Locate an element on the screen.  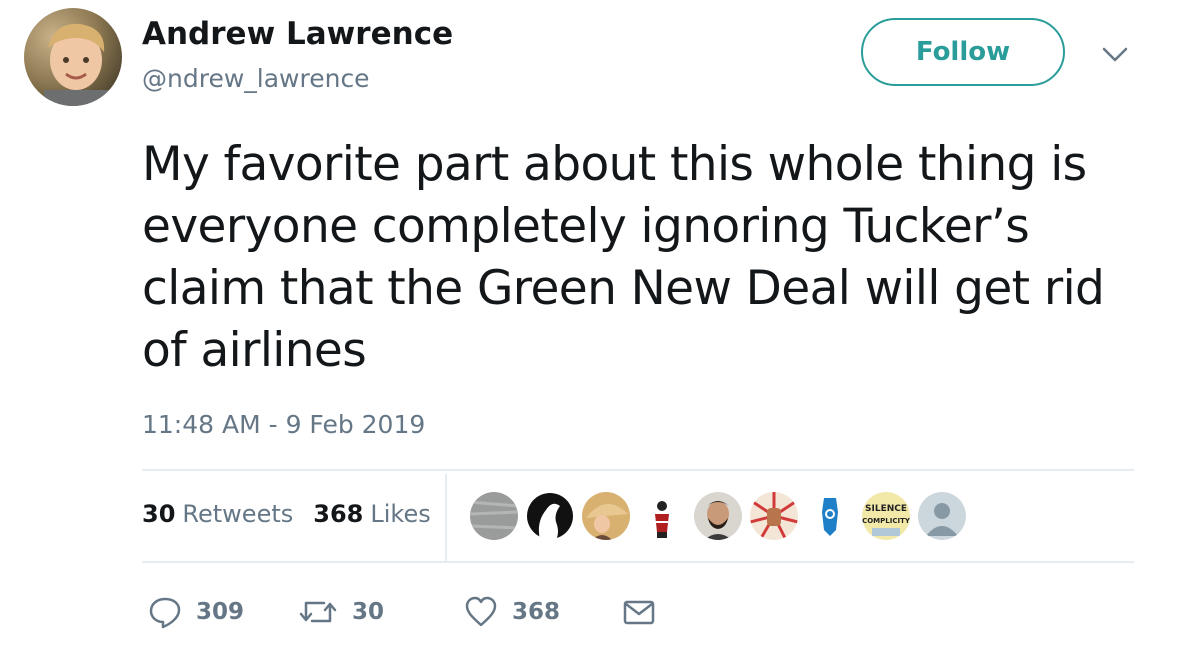
liker-avatar: SILENCE COMPLICITY is located at coordinates (886, 516).